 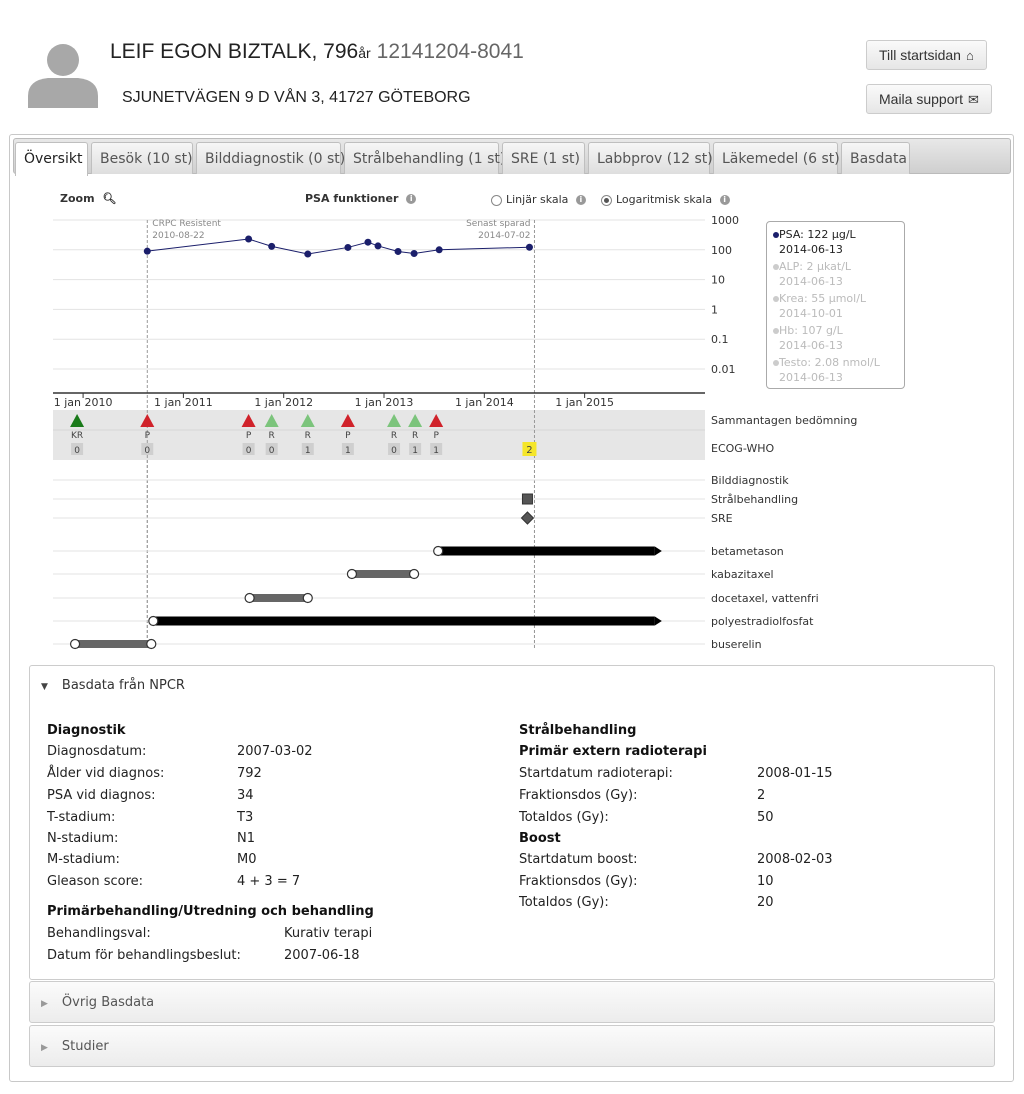 I want to click on basdata-header: ▼ Basdata från NPCR, so click(x=113, y=685).